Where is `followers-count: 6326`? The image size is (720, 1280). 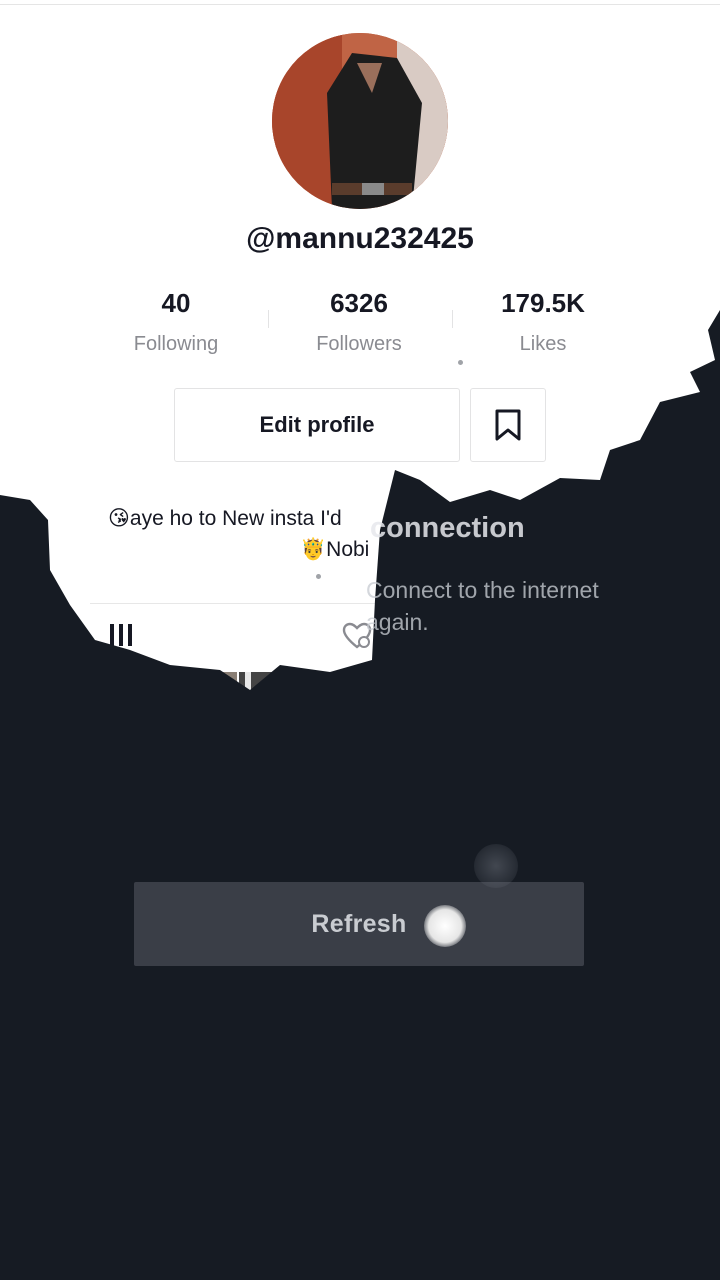 followers-count: 6326 is located at coordinates (359, 303).